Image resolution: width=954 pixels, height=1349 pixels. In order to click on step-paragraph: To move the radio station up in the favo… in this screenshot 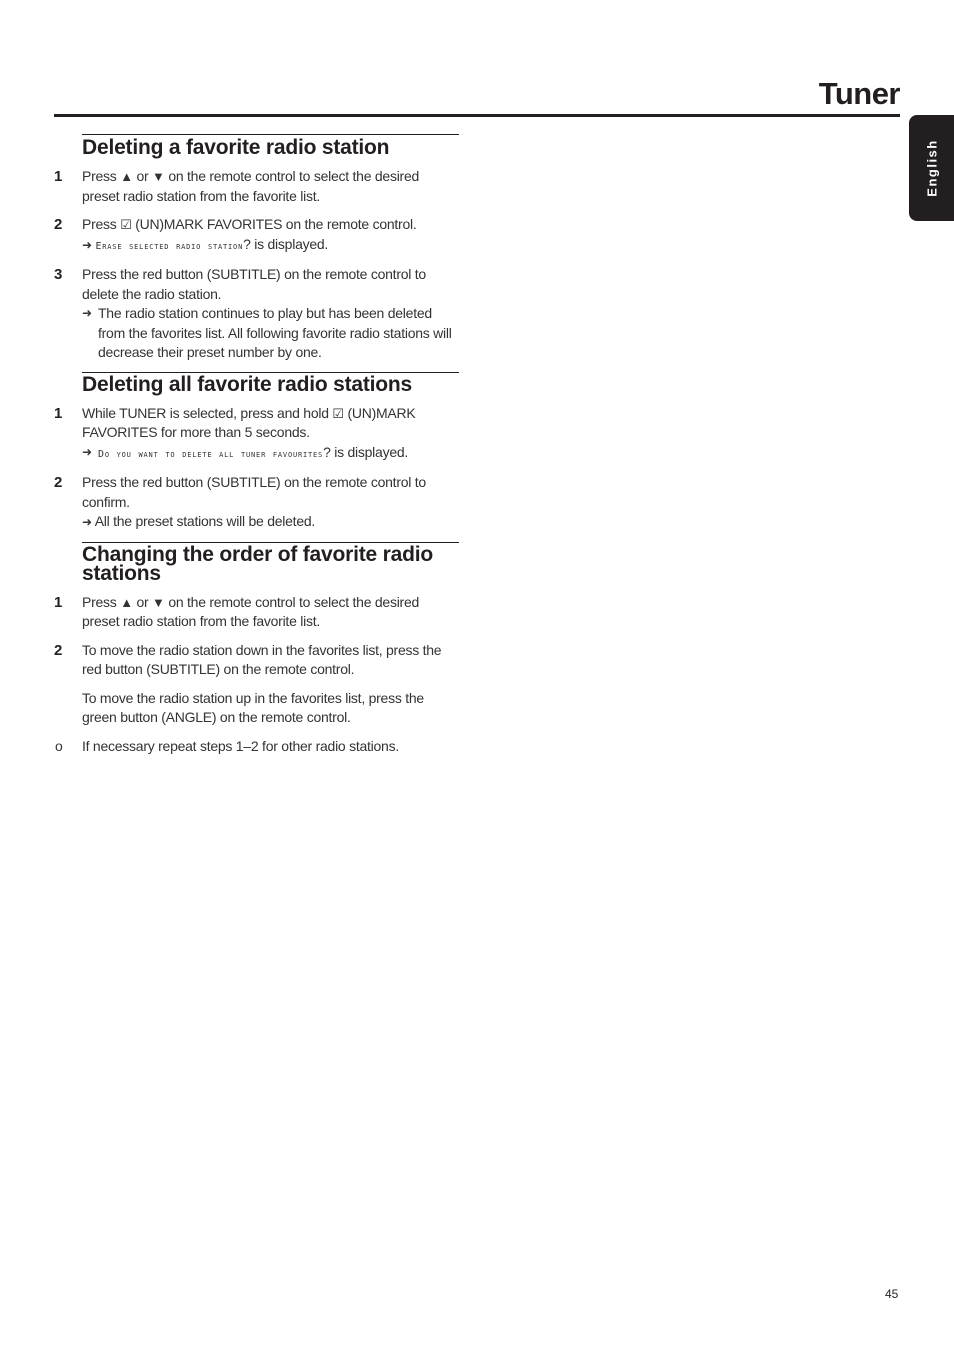, I will do `click(253, 707)`.